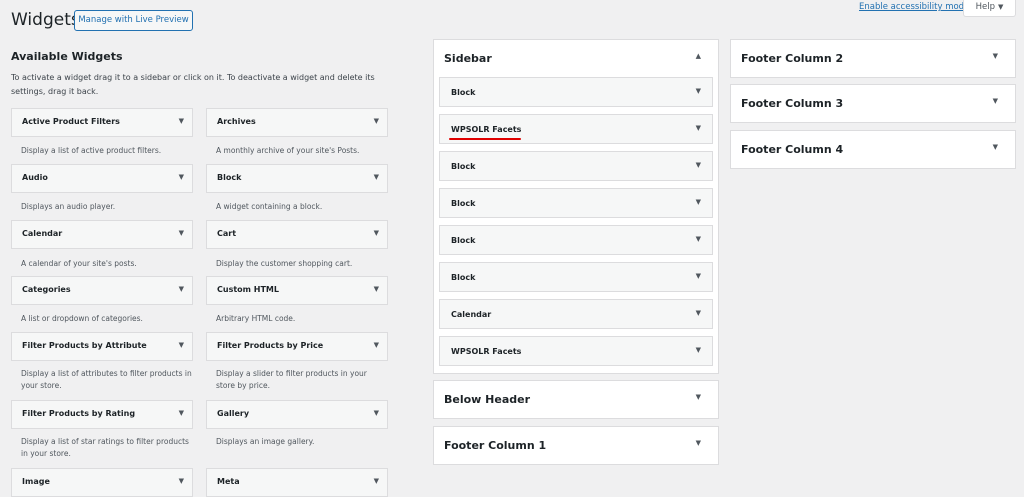 The width and height of the screenshot is (1024, 497). I want to click on widget-title: Filter Products by Price, so click(270, 345).